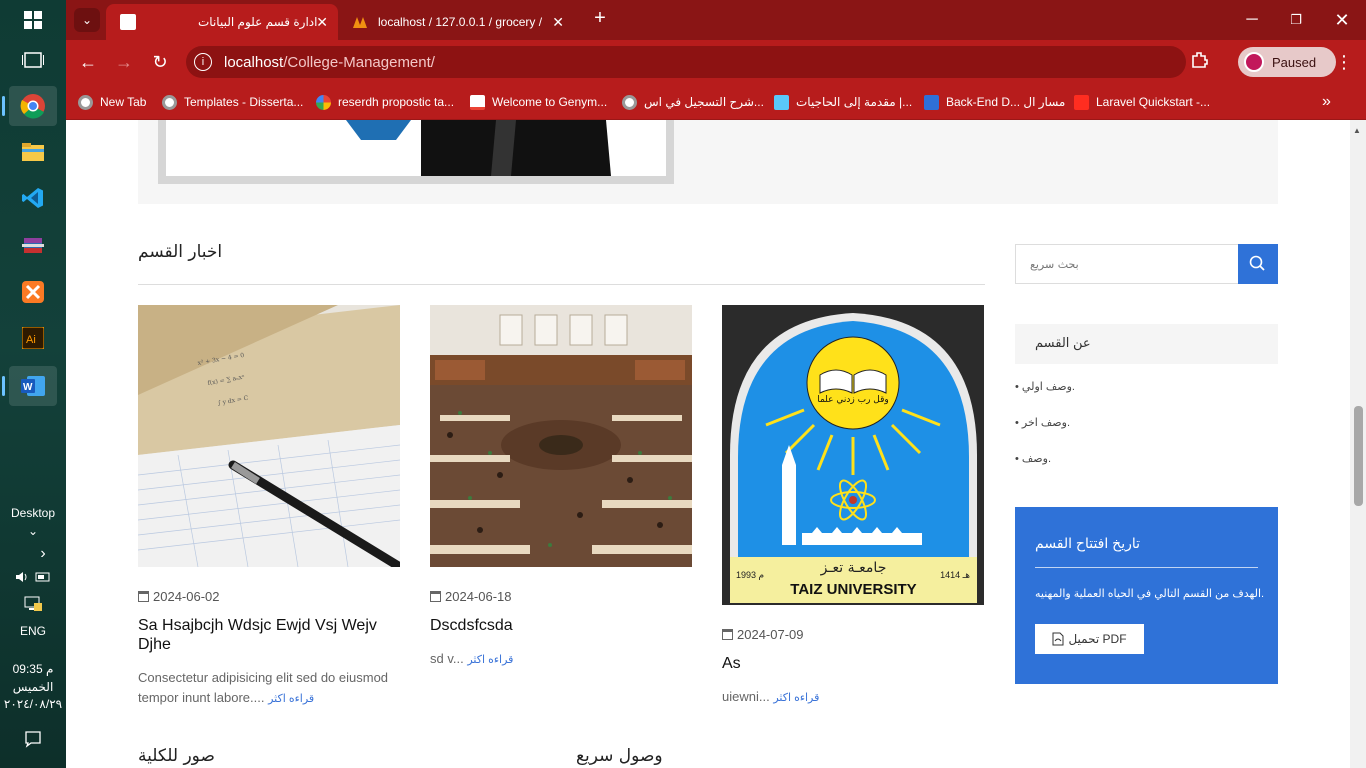  I want to click on library-image, so click(561, 436).